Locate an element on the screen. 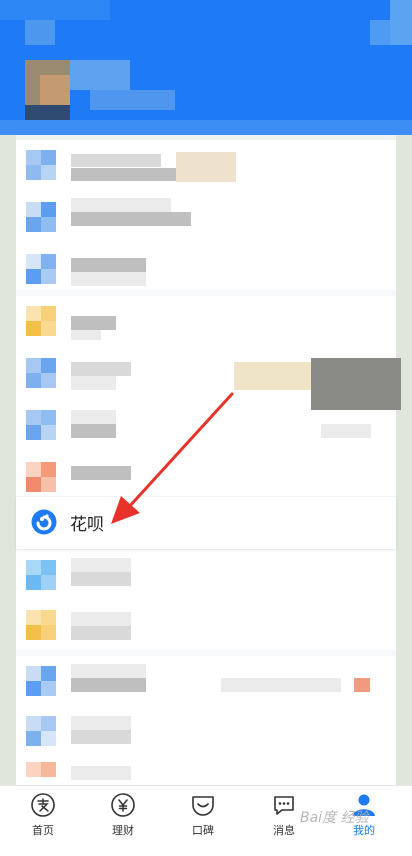  tab-label: 理财 is located at coordinates (123, 830).